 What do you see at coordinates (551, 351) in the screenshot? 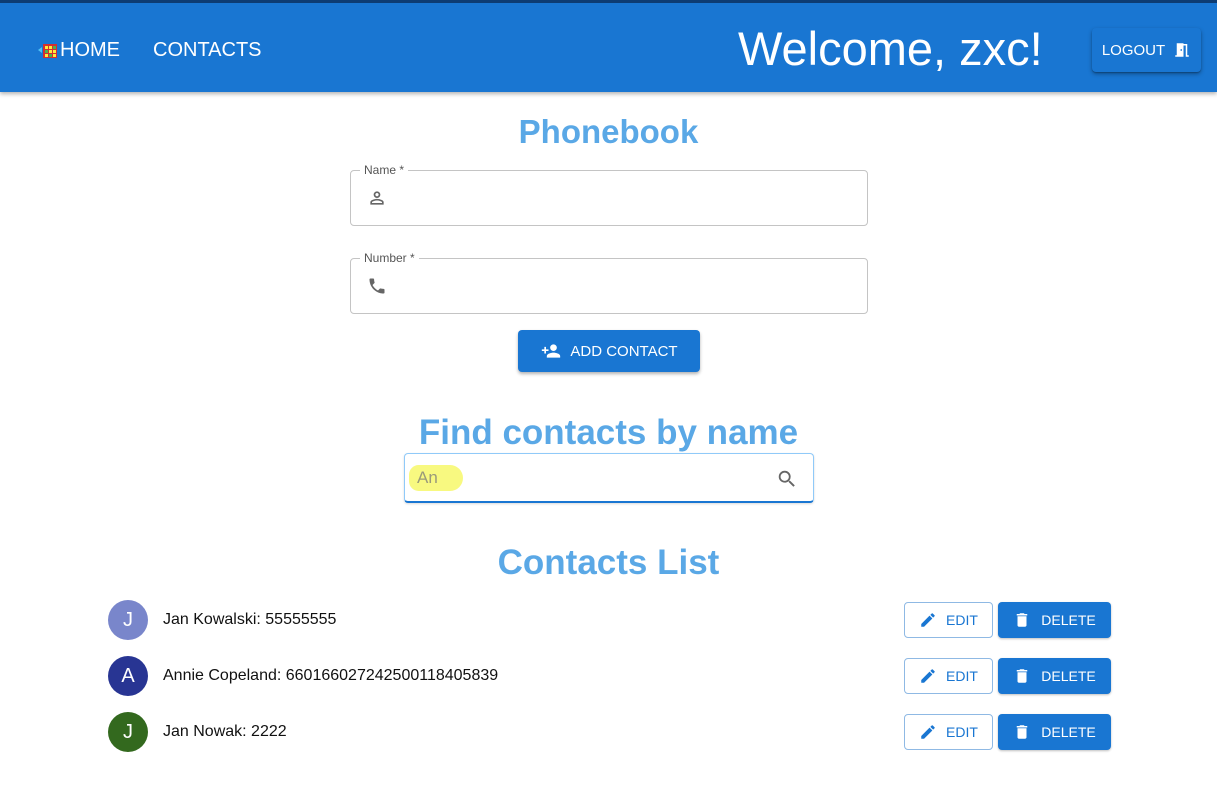
I see `person-add-icon` at bounding box center [551, 351].